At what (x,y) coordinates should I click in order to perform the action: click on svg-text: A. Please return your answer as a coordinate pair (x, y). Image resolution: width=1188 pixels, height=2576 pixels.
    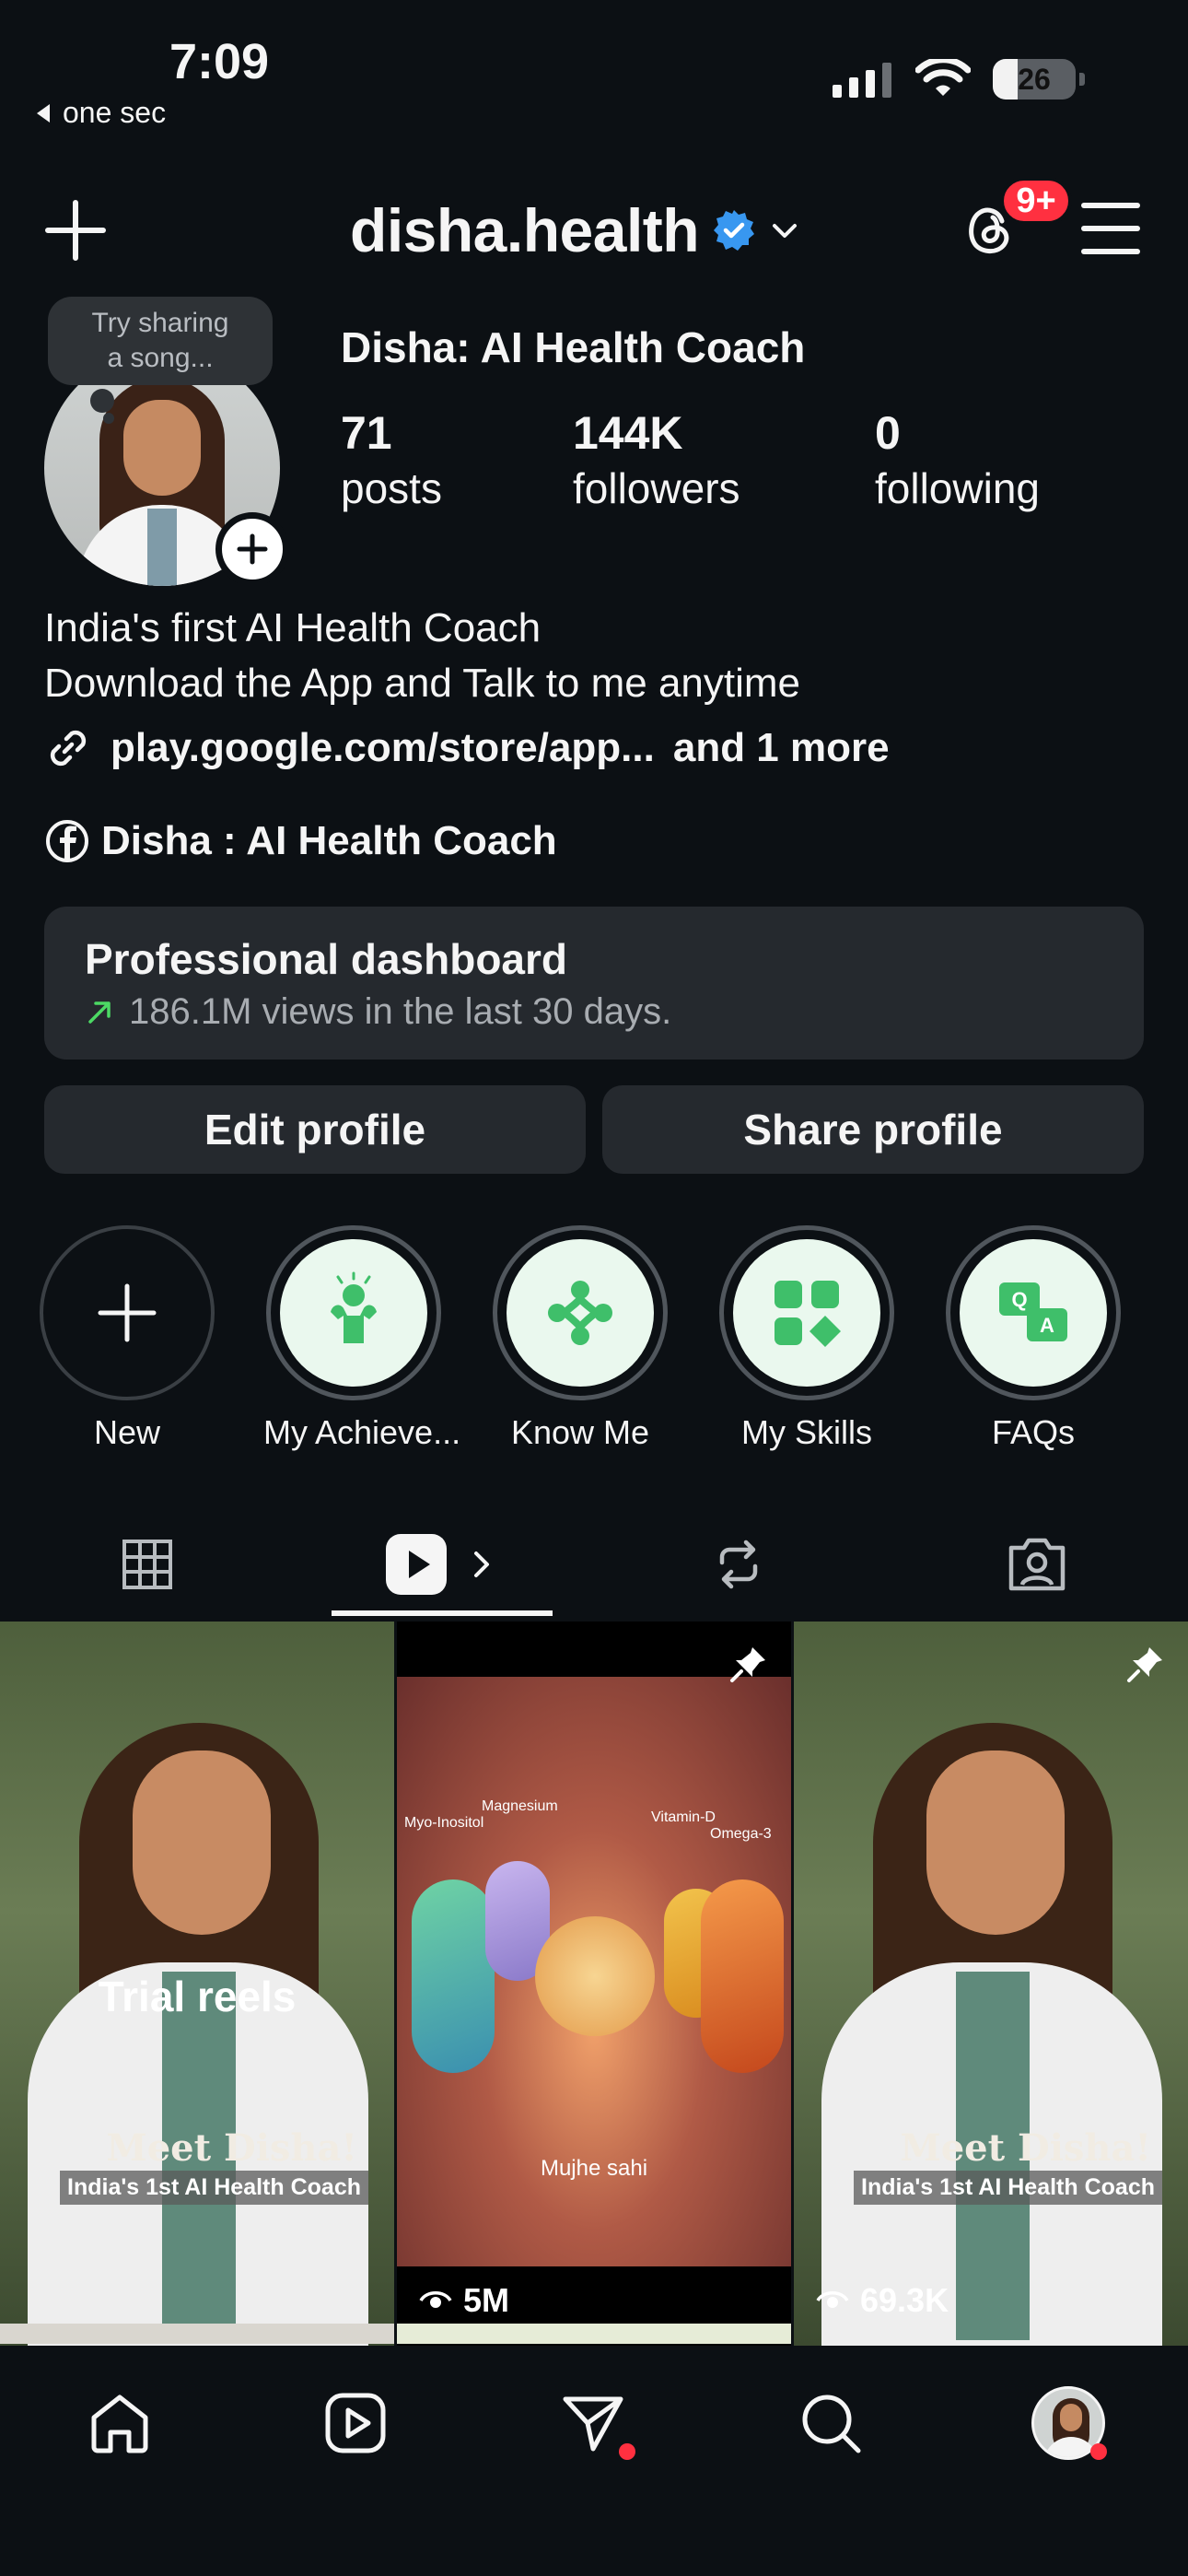
    Looking at the image, I should click on (1047, 1325).